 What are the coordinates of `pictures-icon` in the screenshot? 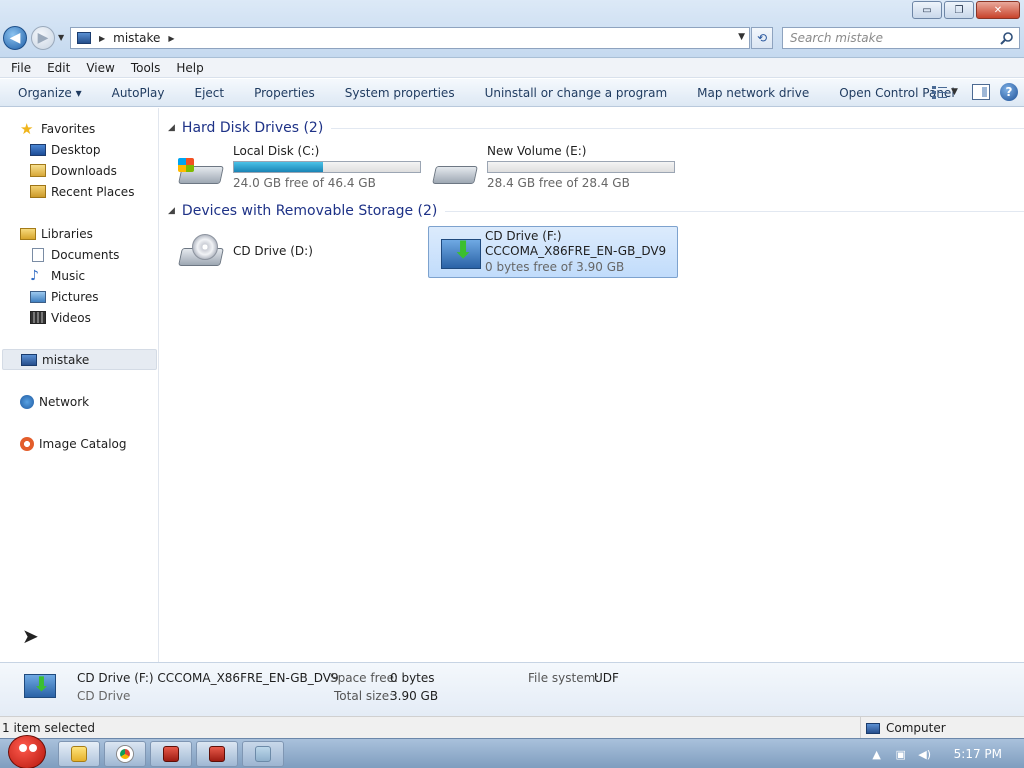 It's located at (38, 296).